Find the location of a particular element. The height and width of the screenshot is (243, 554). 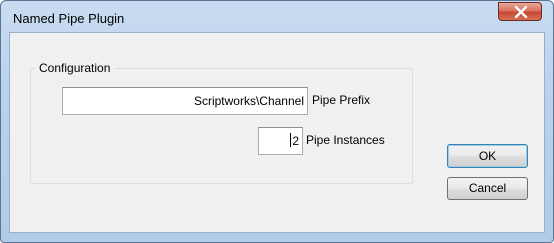

ok-button: OK is located at coordinates (487, 156).